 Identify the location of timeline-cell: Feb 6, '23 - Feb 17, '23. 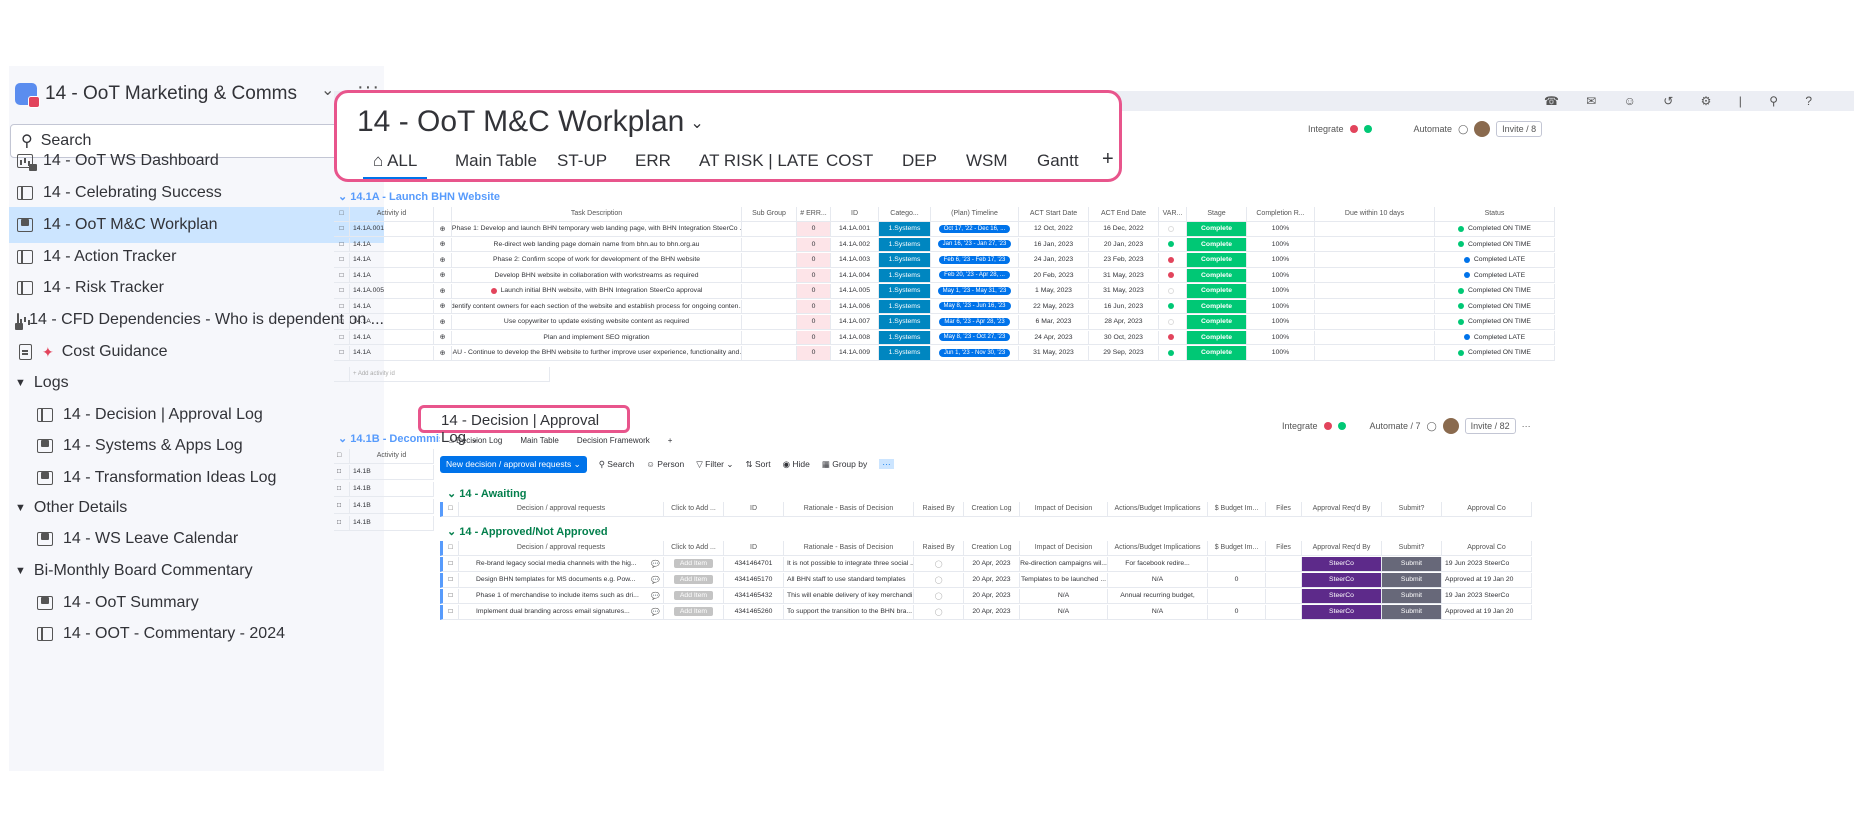
(975, 260).